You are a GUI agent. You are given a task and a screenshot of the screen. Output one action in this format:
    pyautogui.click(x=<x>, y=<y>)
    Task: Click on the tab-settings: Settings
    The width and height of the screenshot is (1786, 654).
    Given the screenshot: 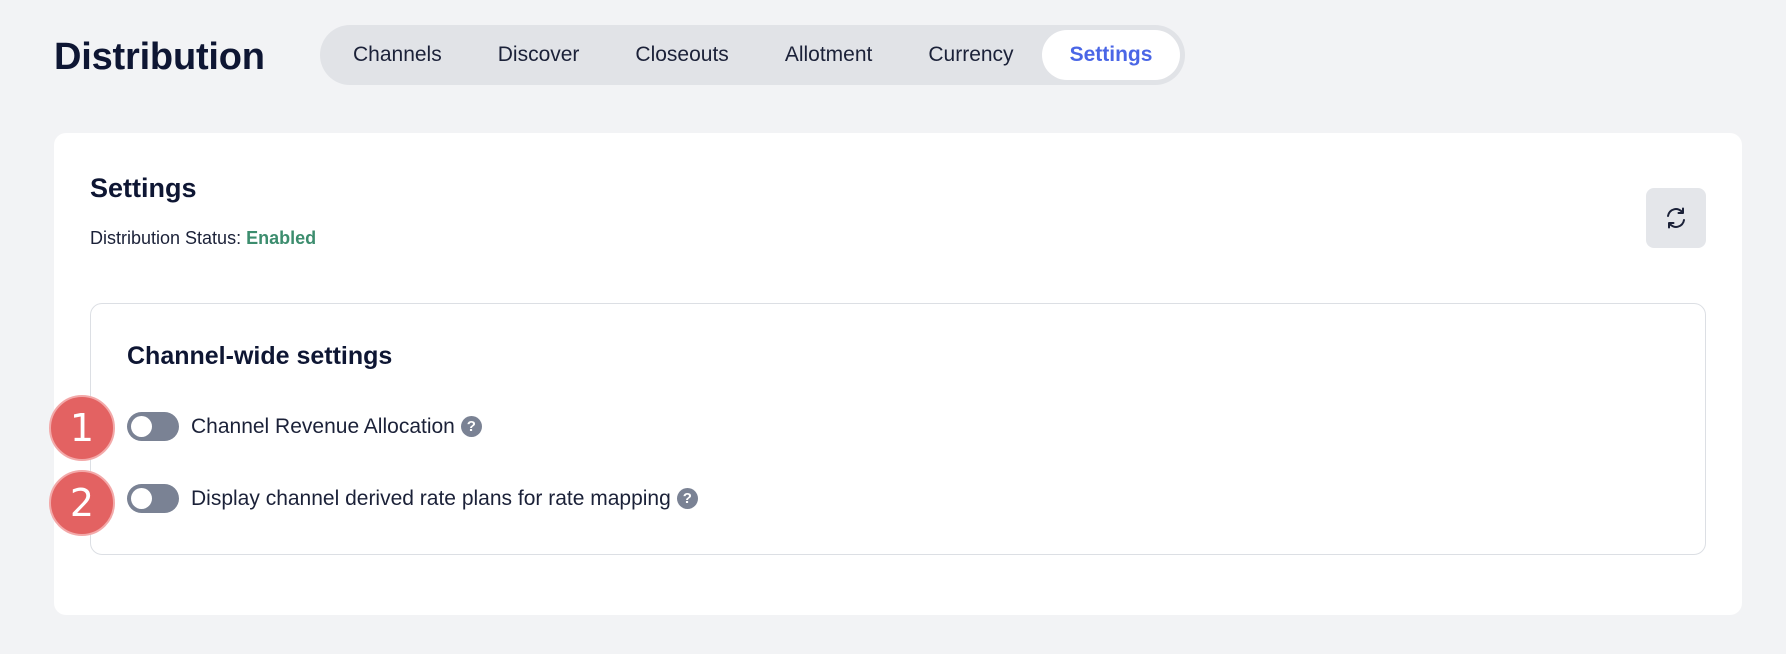 What is the action you would take?
    pyautogui.click(x=1111, y=55)
    